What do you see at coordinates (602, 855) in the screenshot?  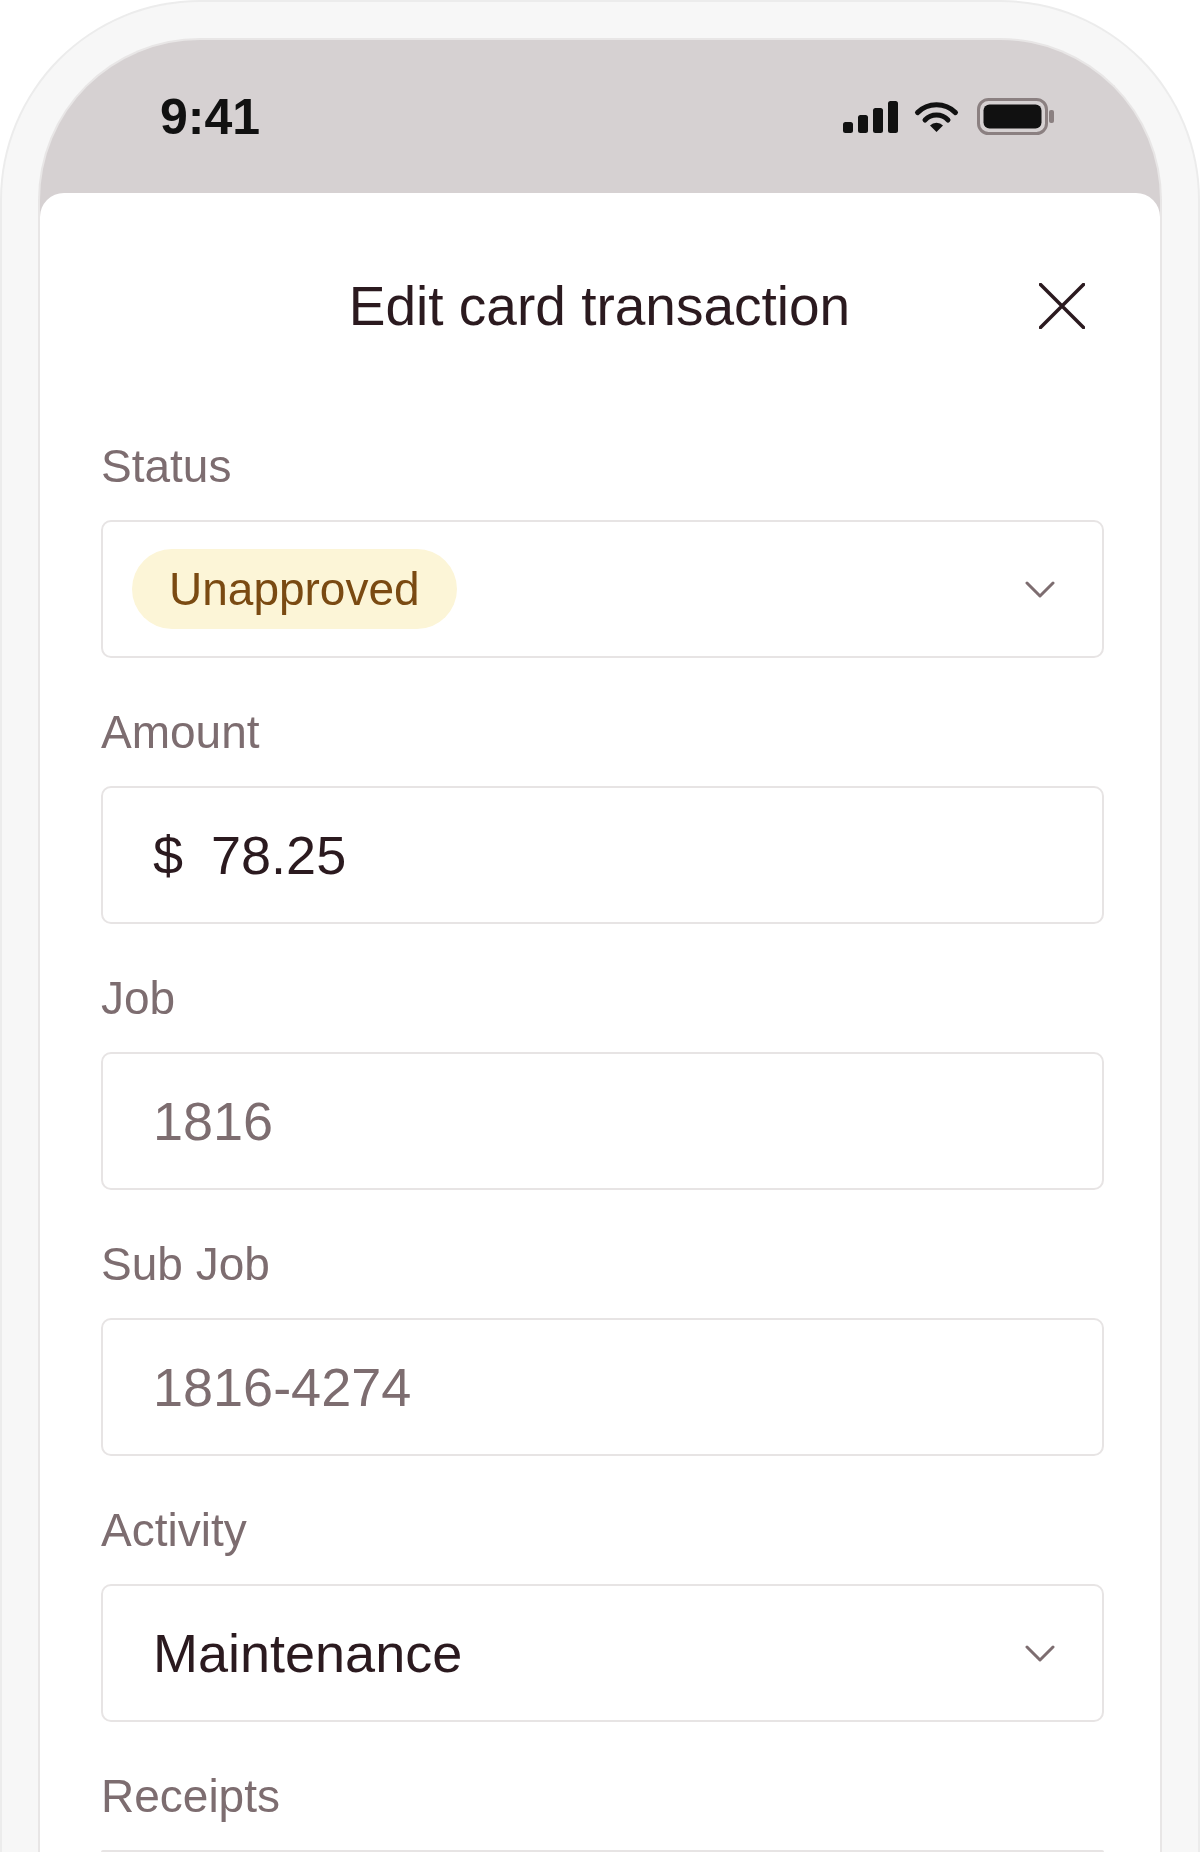 I see `amount-field: $ 78.25` at bounding box center [602, 855].